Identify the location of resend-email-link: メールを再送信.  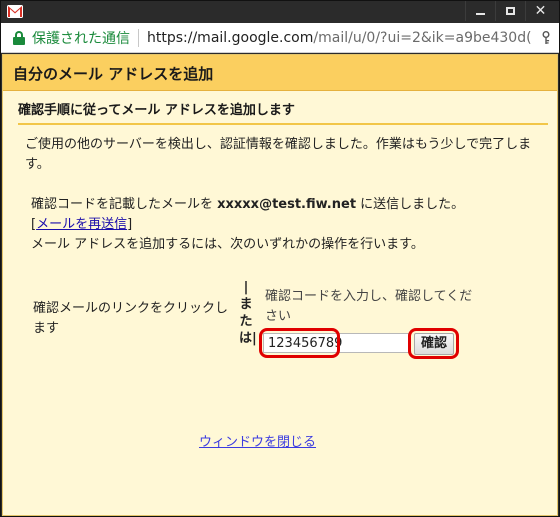
(81, 224).